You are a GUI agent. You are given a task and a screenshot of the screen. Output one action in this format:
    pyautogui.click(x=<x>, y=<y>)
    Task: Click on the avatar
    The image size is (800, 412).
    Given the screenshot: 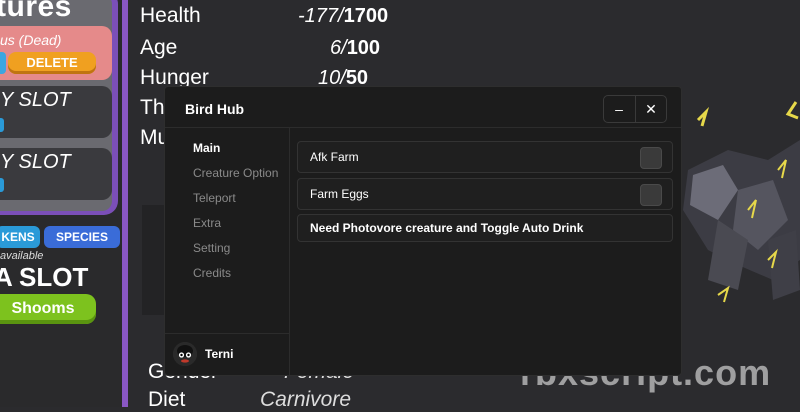 What is the action you would take?
    pyautogui.click(x=185, y=354)
    